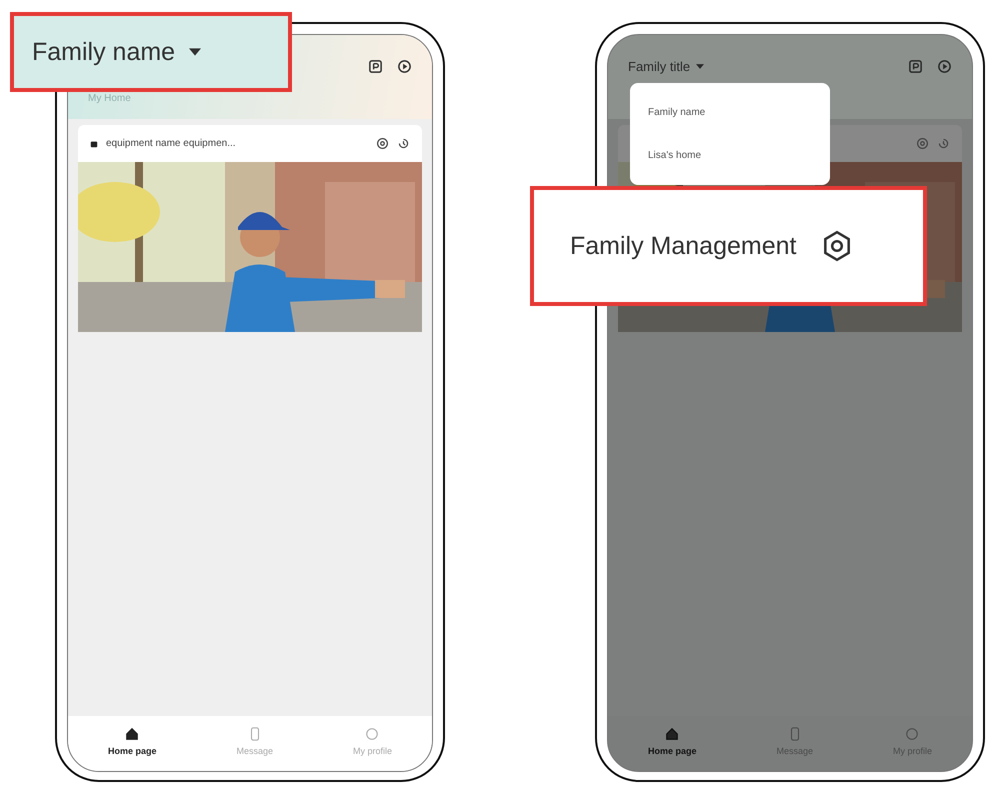  Describe the element at coordinates (403, 143) in the screenshot. I see `history-icon` at that location.